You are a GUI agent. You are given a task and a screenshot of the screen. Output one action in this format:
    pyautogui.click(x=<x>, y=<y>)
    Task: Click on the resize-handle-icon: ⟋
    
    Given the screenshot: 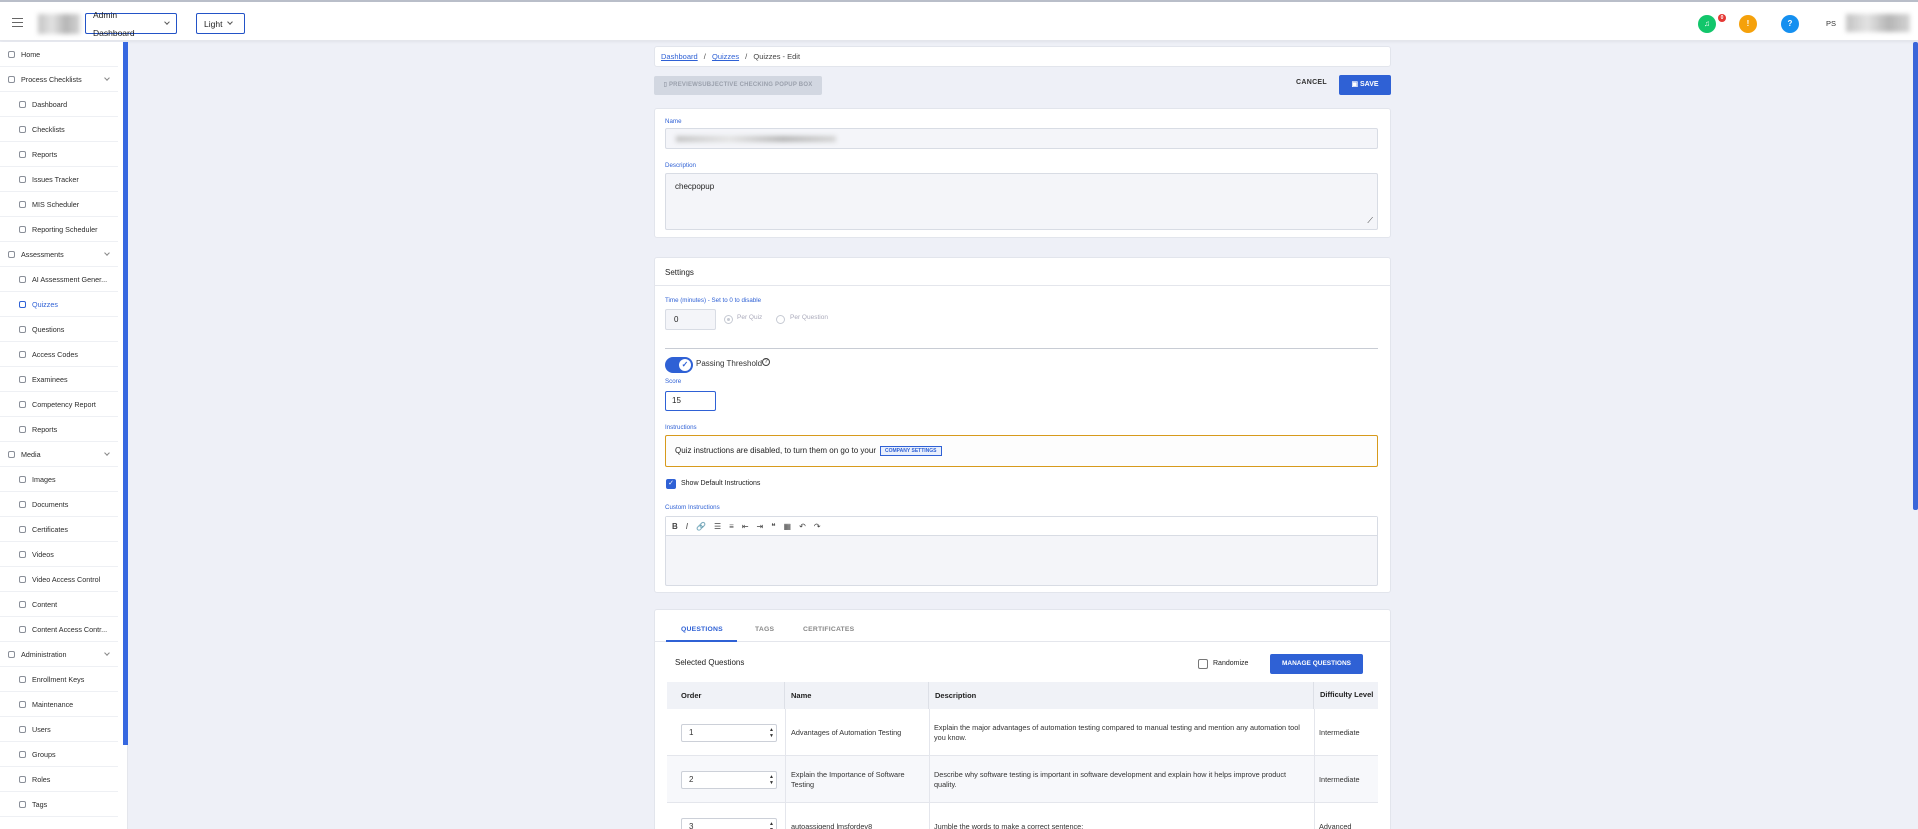 What is the action you would take?
    pyautogui.click(x=1370, y=221)
    